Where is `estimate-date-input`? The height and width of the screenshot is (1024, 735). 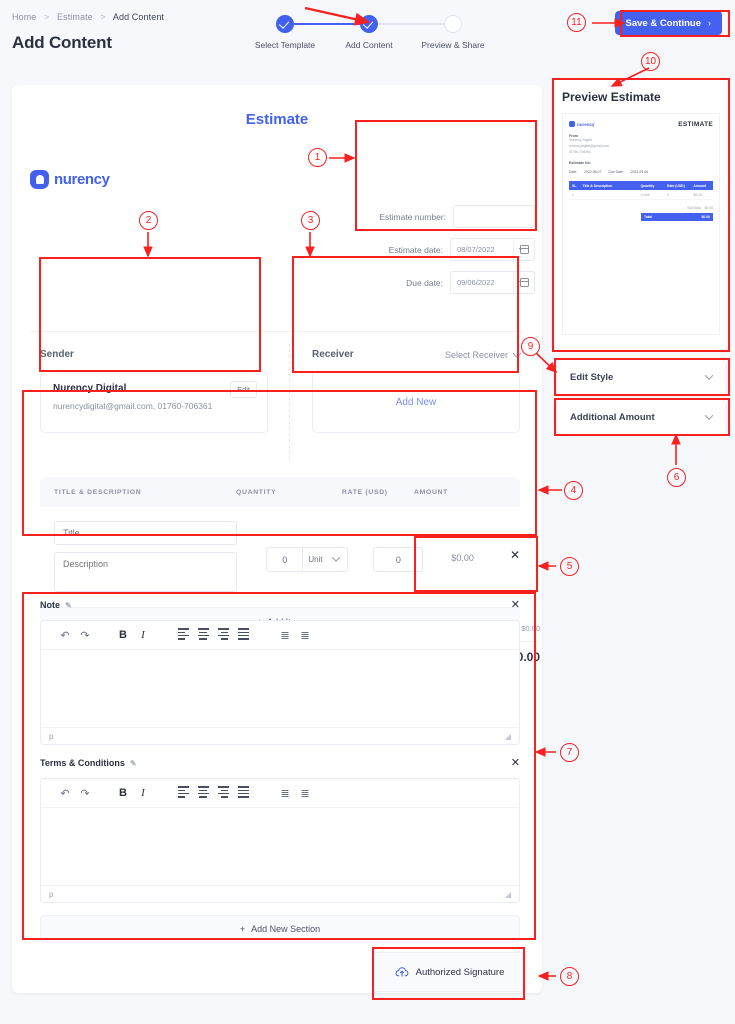 estimate-date-input is located at coordinates (482, 249).